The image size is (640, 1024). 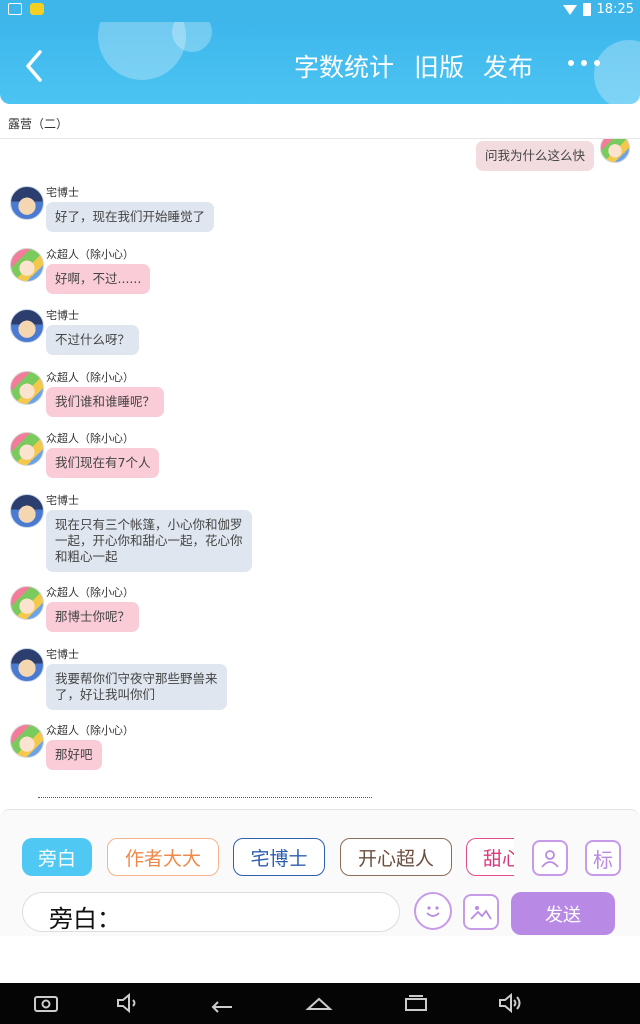 I want to click on home-button, so click(x=319, y=1003).